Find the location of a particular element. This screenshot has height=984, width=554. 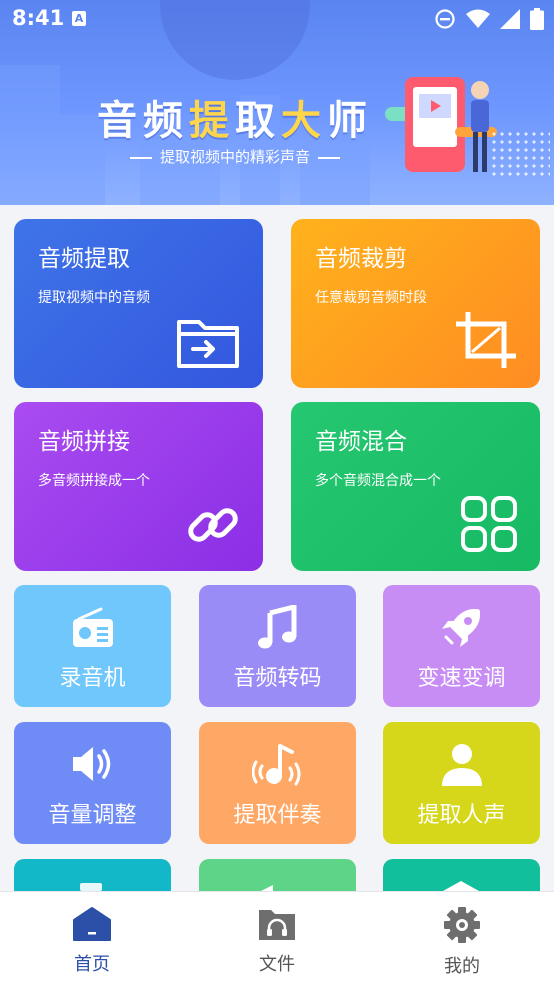

person-icon is located at coordinates (461, 765).